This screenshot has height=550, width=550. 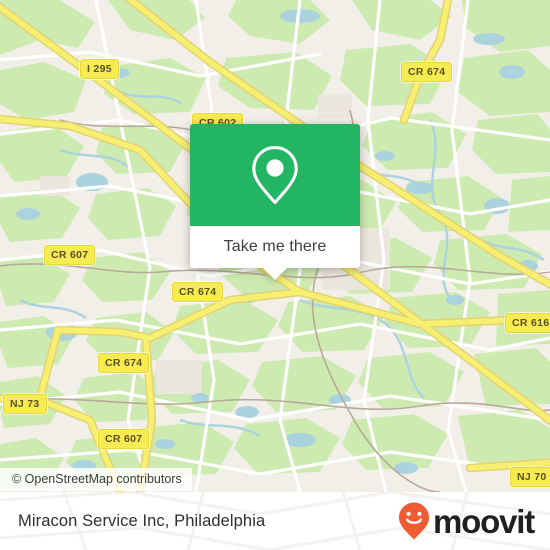 What do you see at coordinates (99, 69) in the screenshot?
I see `shield-i-295: I 295` at bounding box center [99, 69].